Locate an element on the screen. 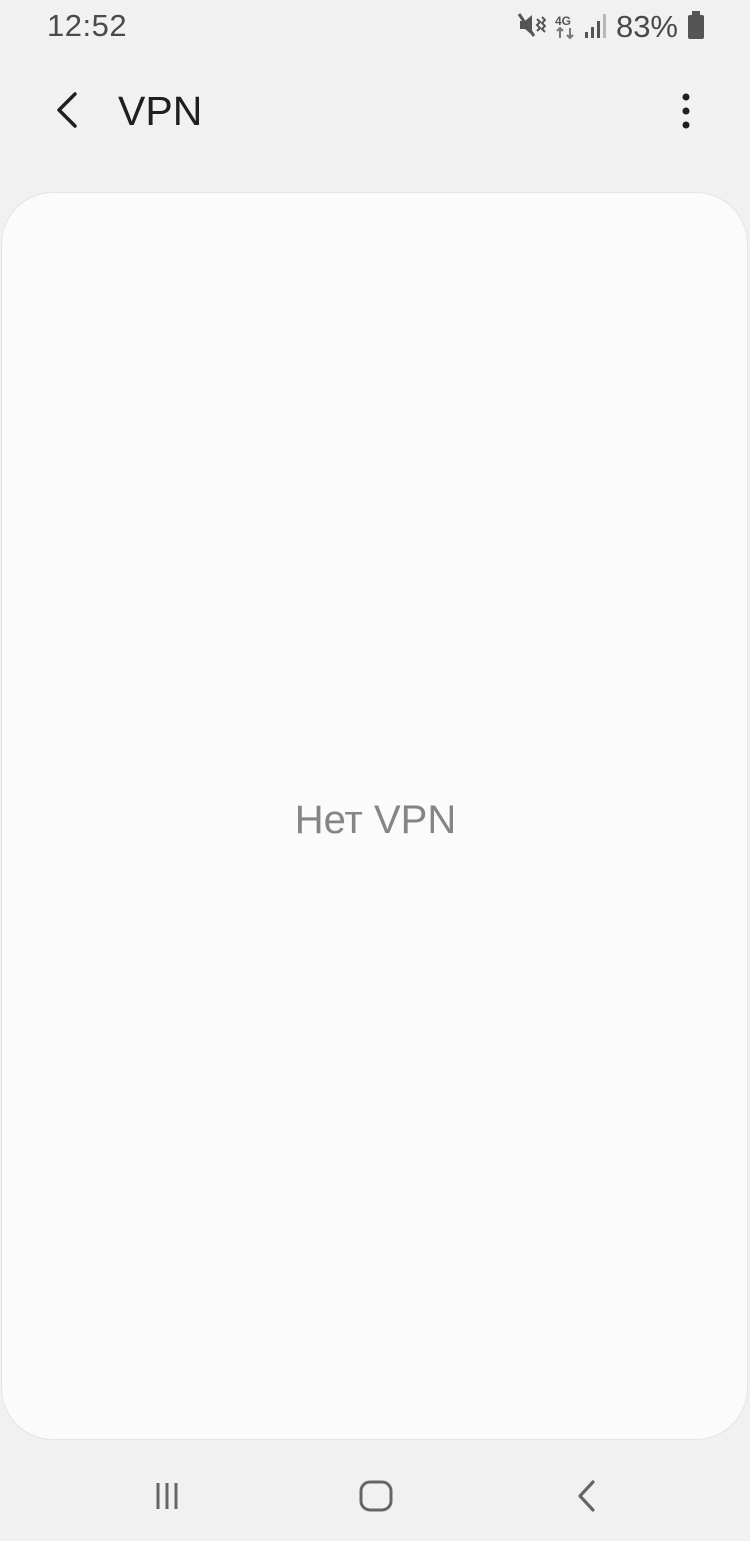 Image resolution: width=750 pixels, height=1541 pixels. home-icon is located at coordinates (376, 1496).